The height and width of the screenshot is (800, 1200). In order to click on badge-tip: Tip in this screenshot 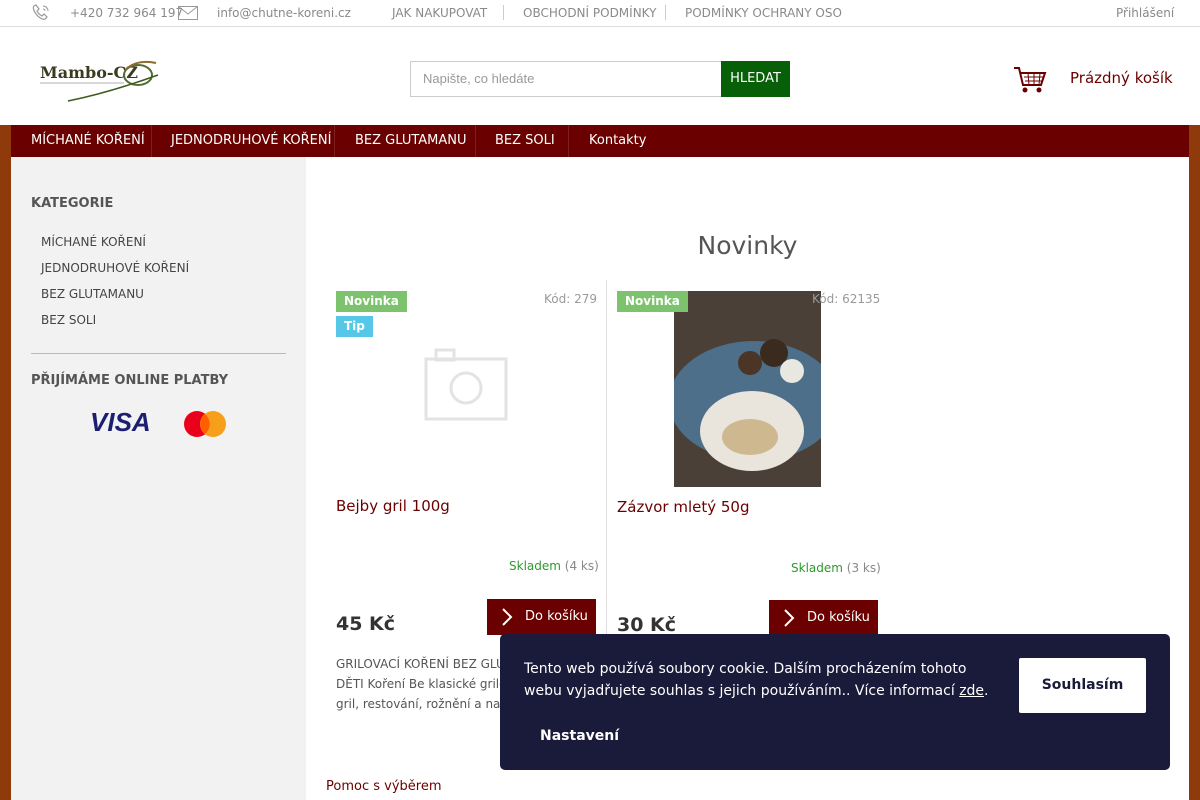, I will do `click(354, 326)`.